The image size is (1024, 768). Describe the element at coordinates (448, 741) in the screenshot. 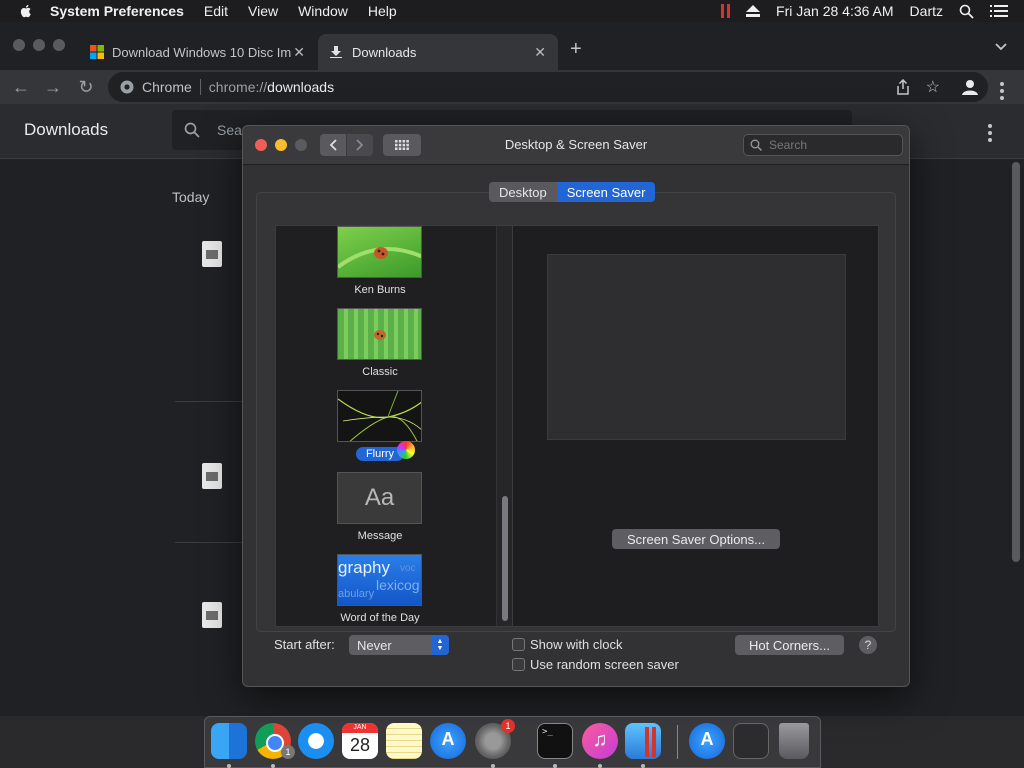

I see `app-store-icon: A` at that location.